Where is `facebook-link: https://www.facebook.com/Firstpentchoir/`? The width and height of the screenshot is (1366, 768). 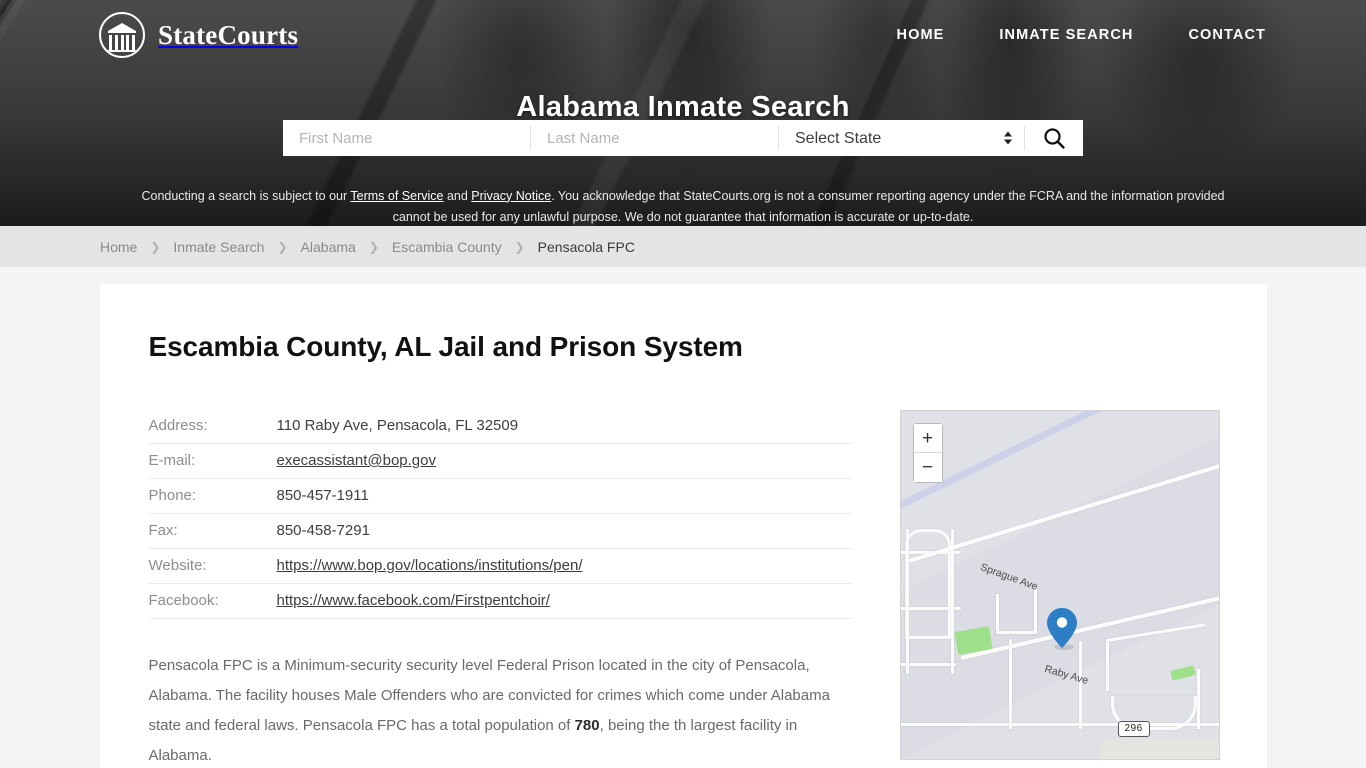 facebook-link: https://www.facebook.com/Firstpentchoir/ is located at coordinates (413, 600).